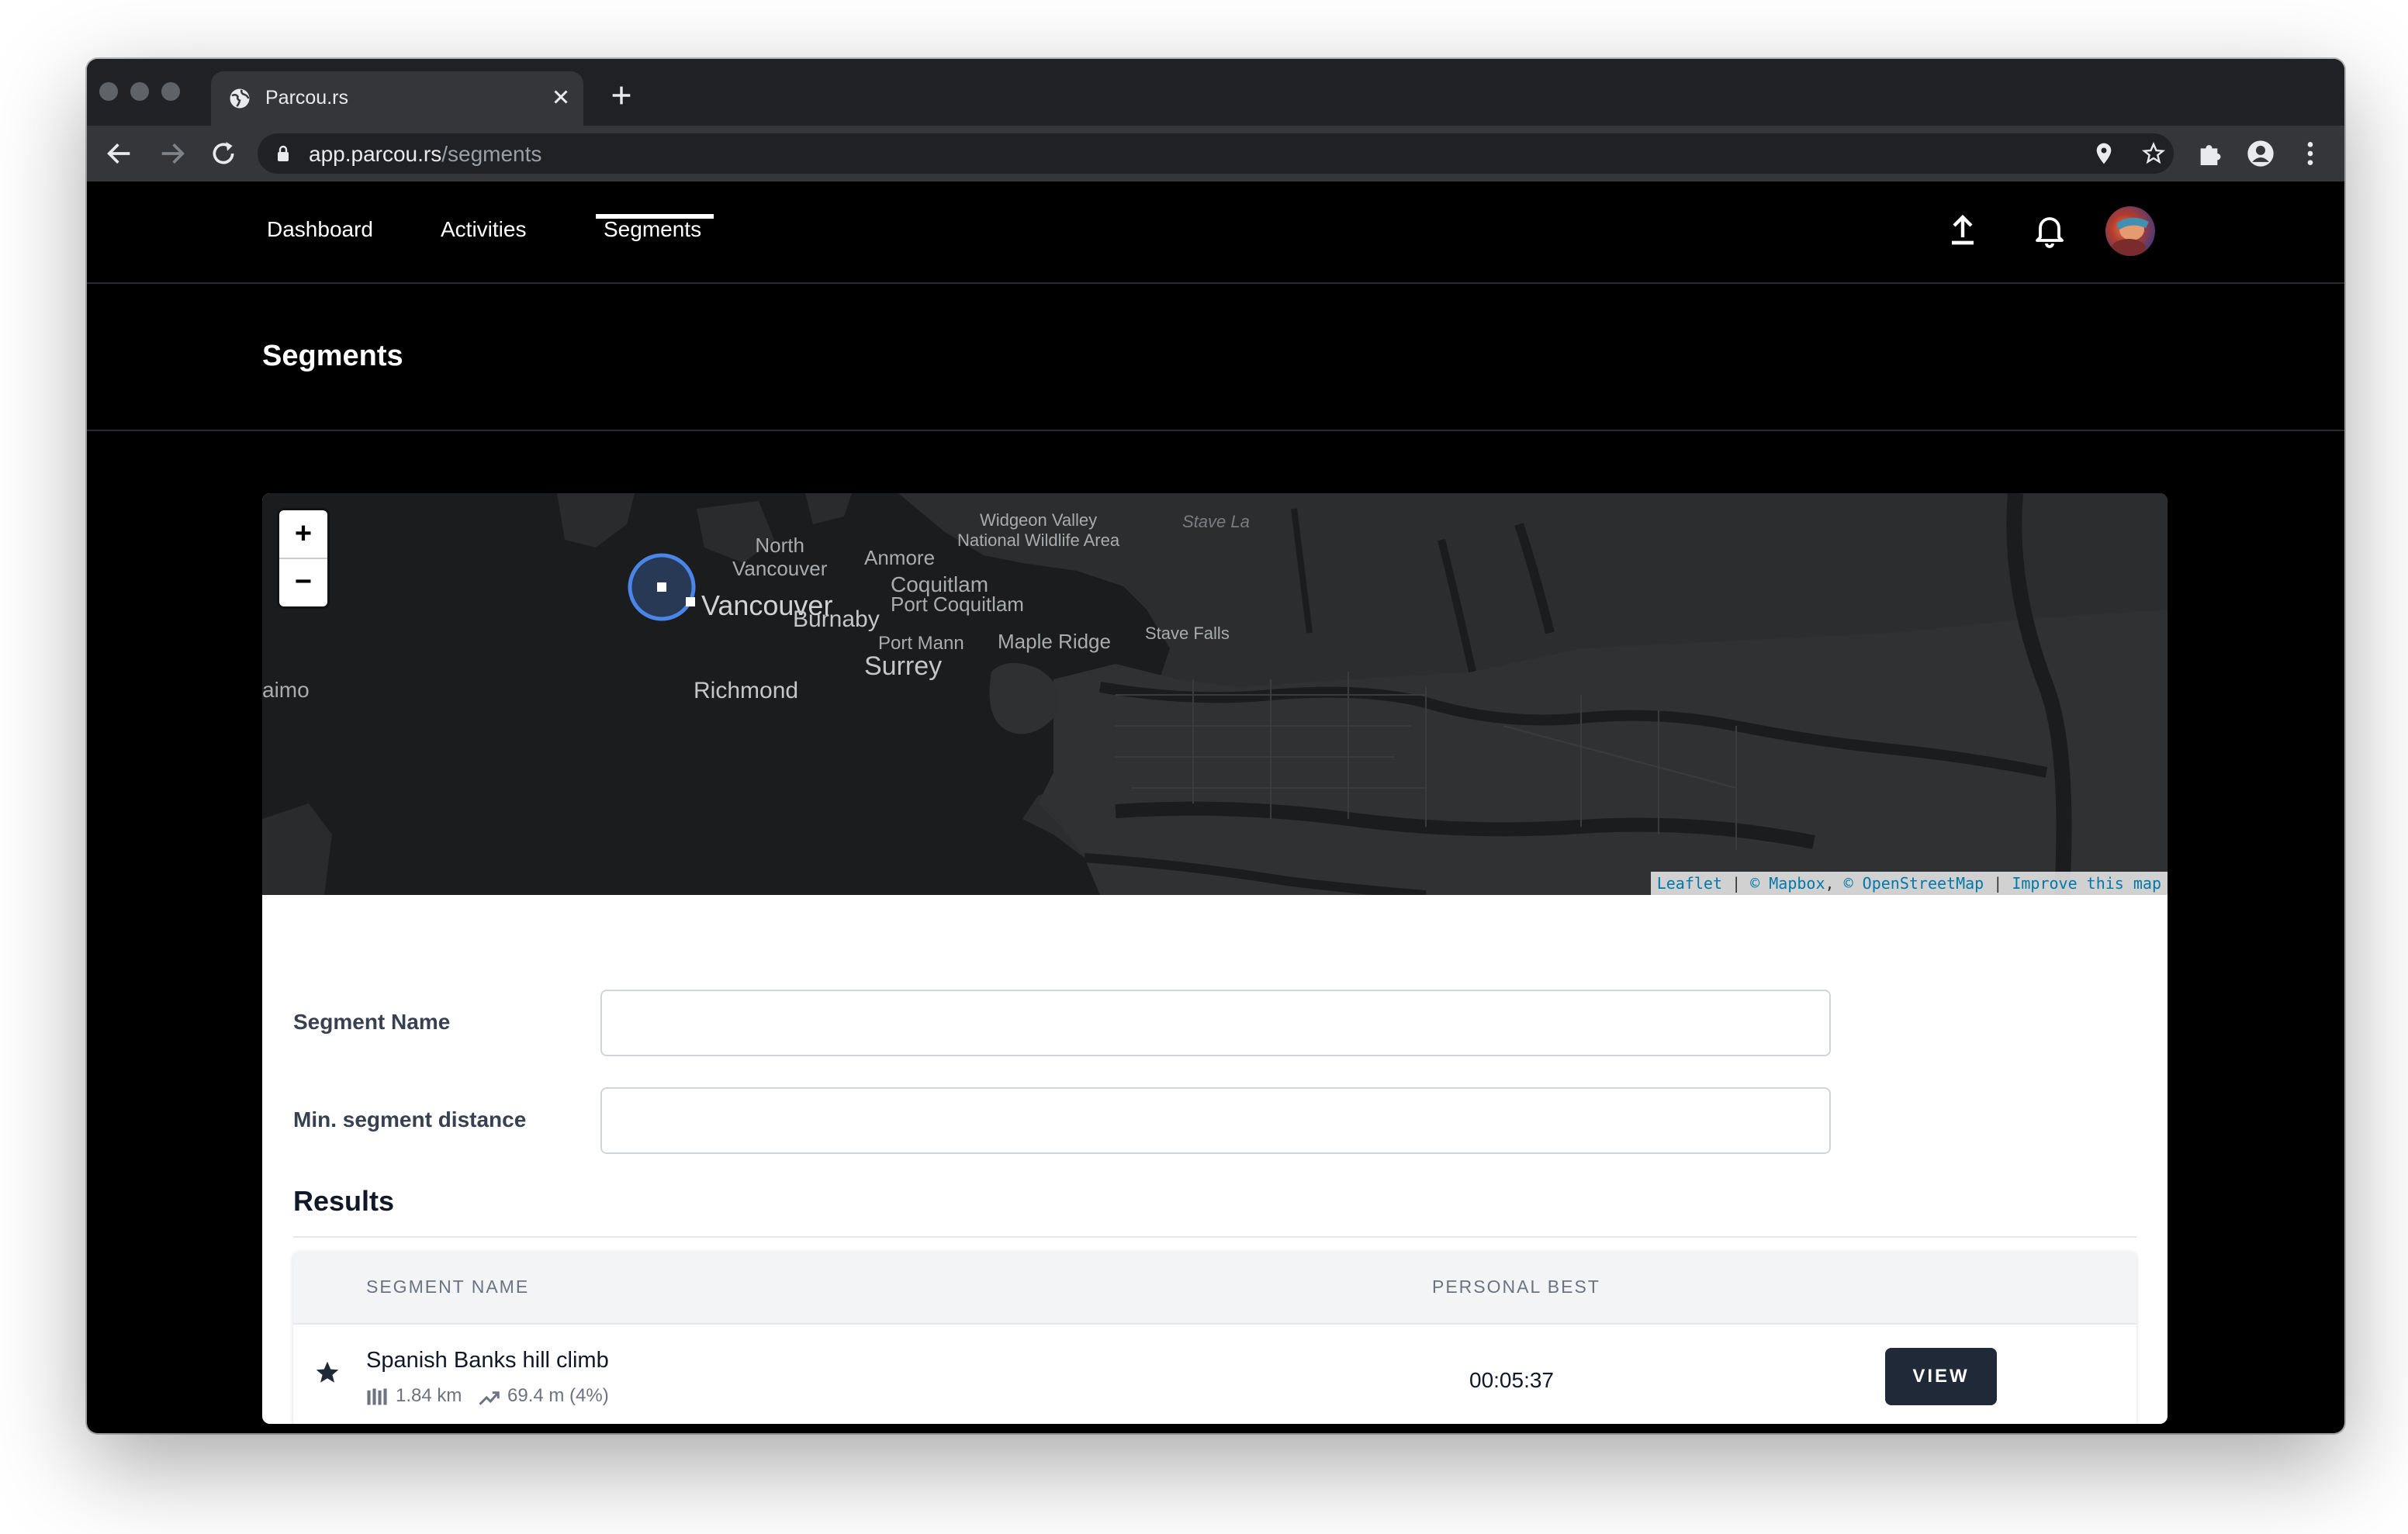 This screenshot has width=2408, height=1534. I want to click on map-label-maple-ridge: Maple Ridge, so click(1054, 641).